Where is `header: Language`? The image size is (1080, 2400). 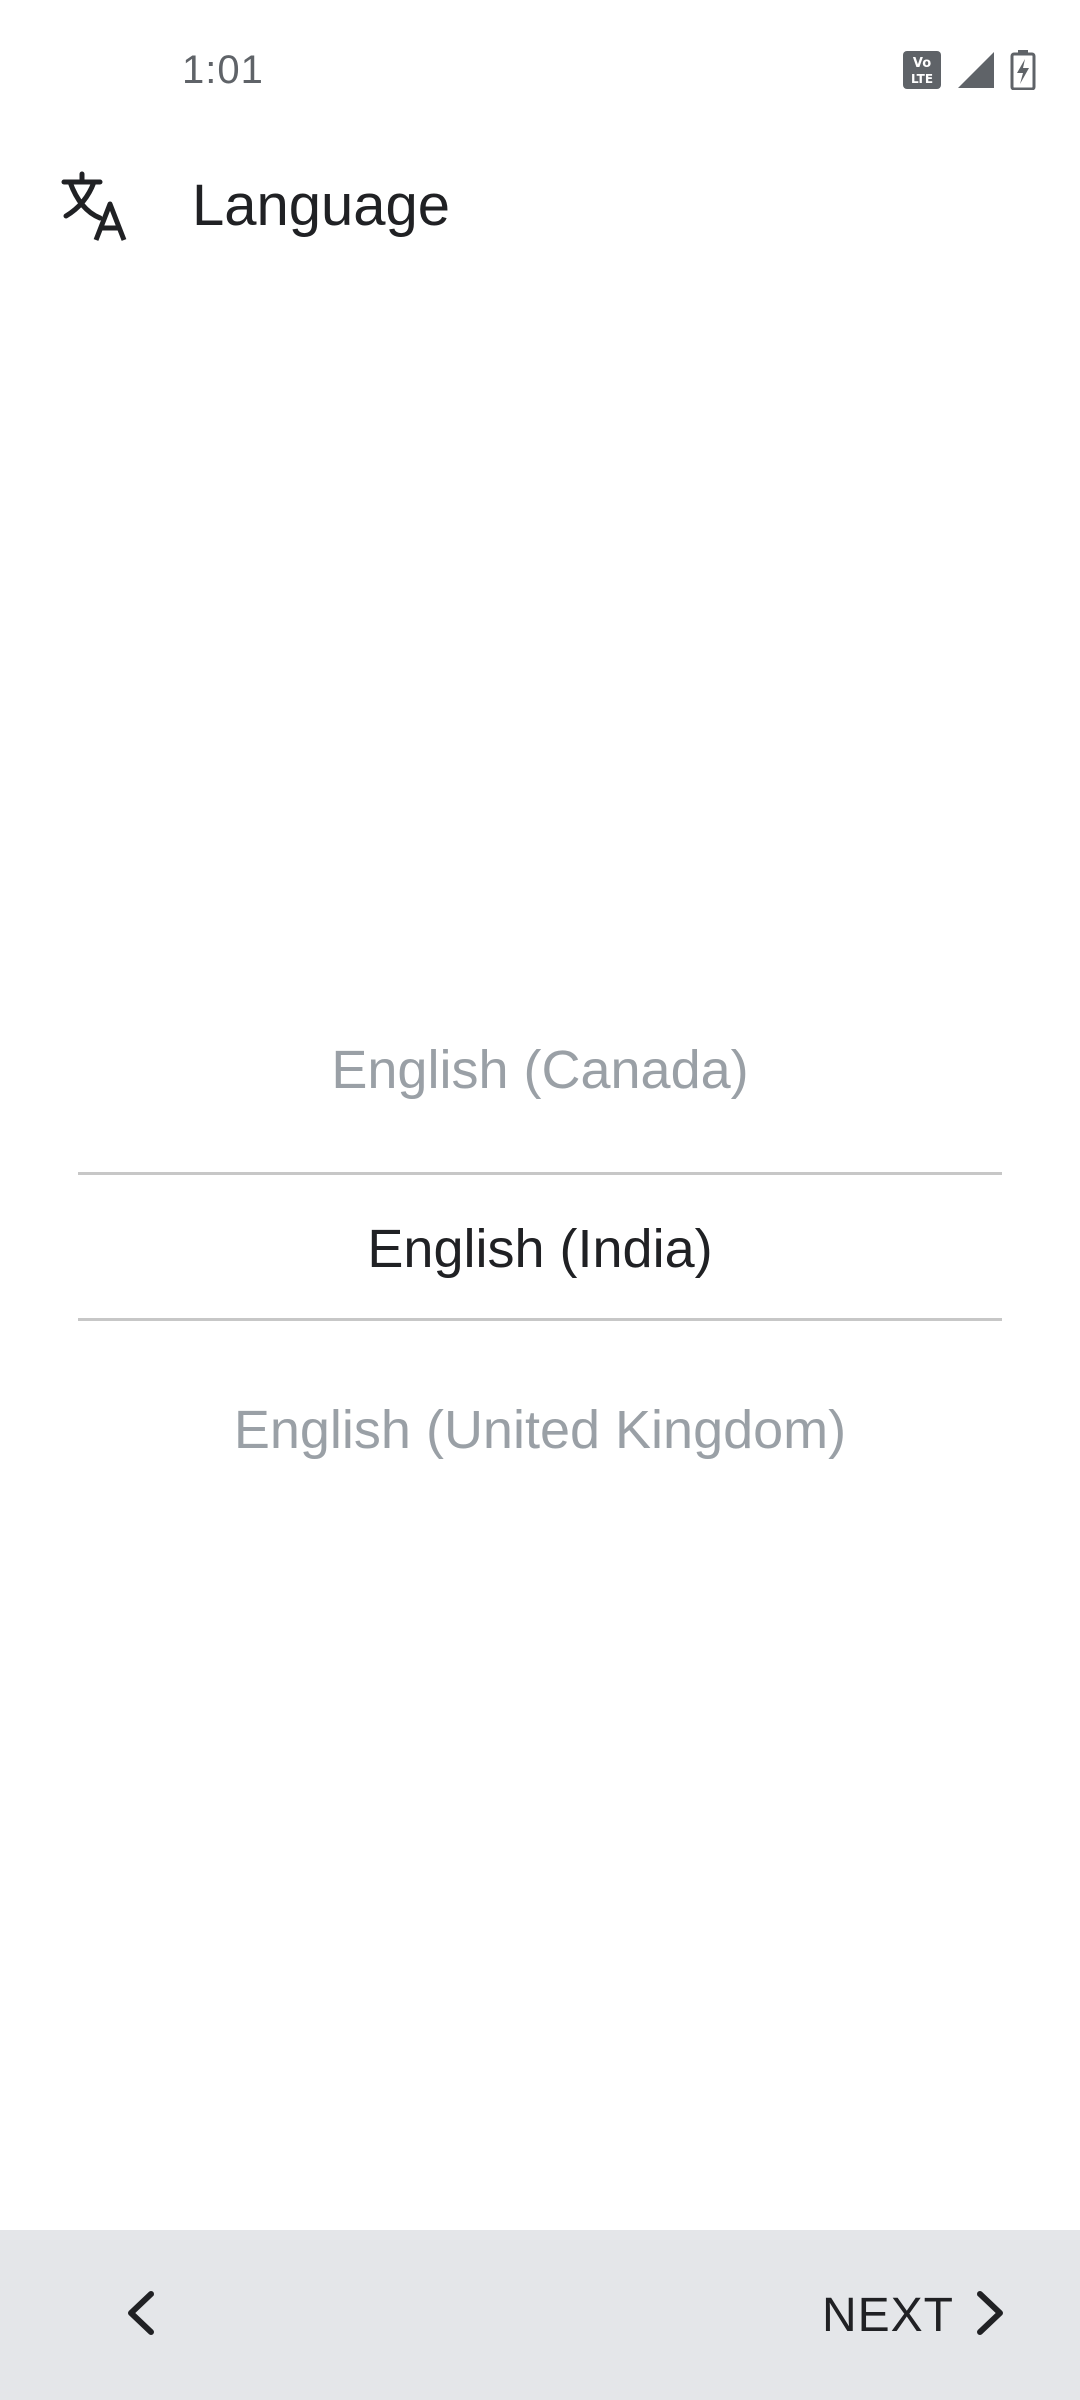
header: Language is located at coordinates (540, 210).